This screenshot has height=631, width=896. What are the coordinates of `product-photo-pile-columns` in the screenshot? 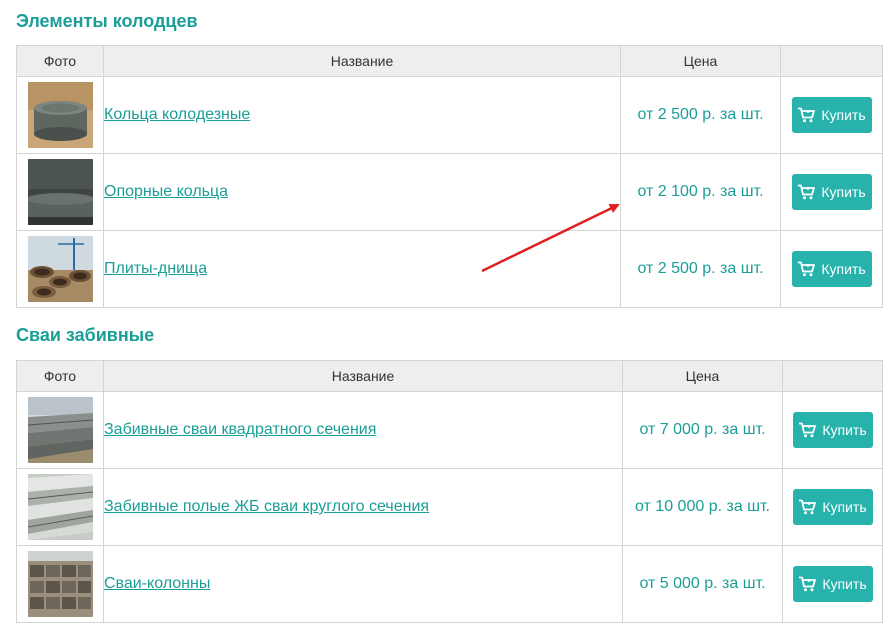 It's located at (60, 584).